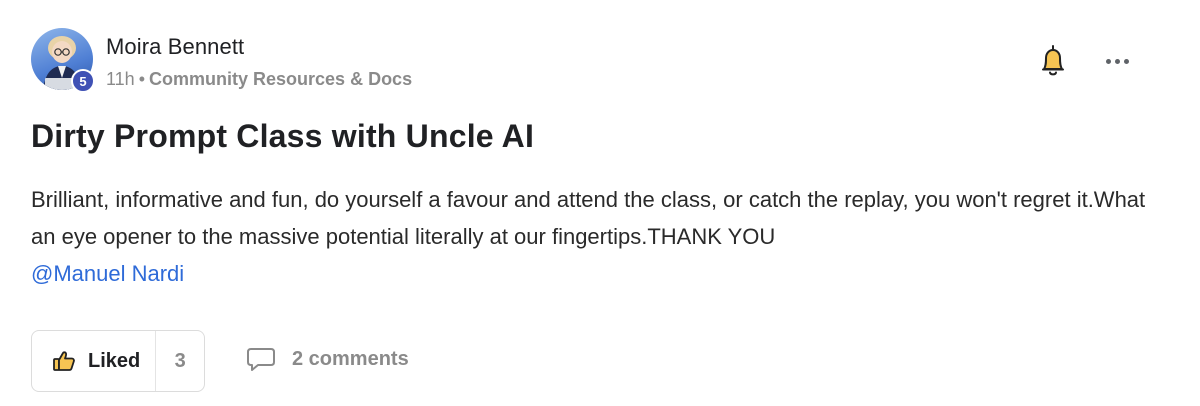 This screenshot has width=1200, height=406. I want to click on like-label: Liked, so click(114, 360).